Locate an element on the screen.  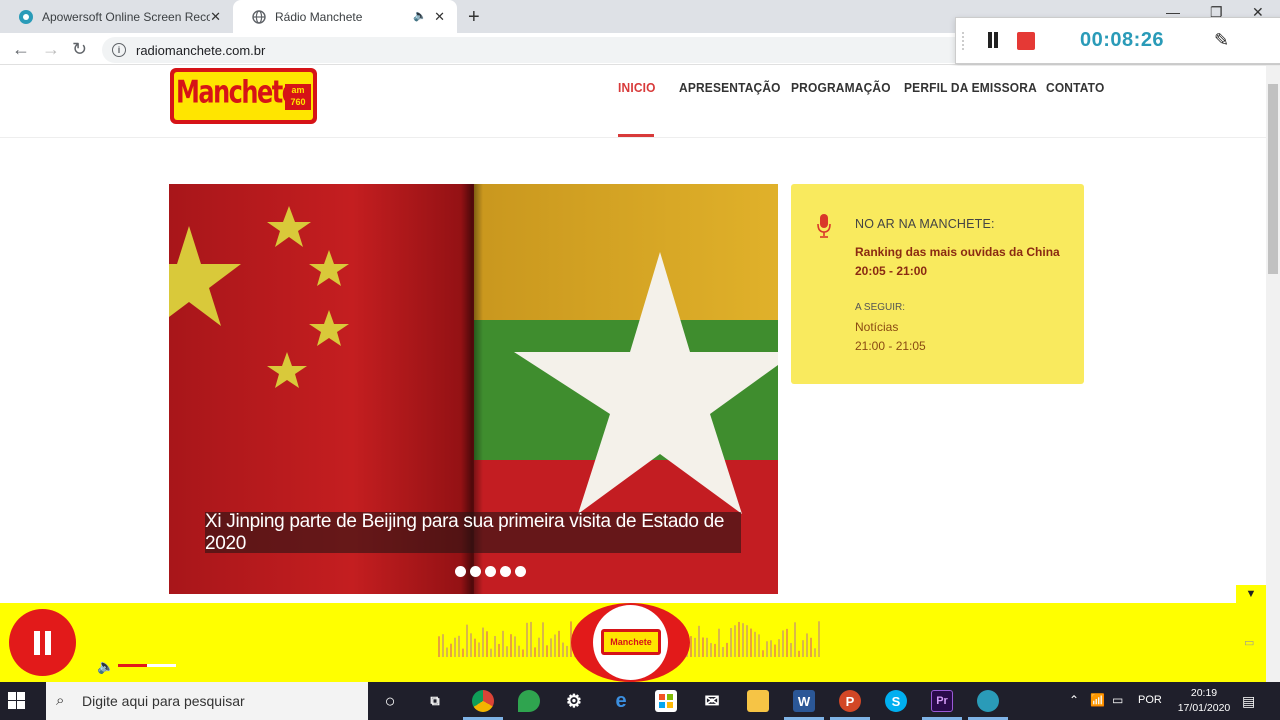
tab-title: Apowersoft Online Screen Recor is located at coordinates (126, 16).